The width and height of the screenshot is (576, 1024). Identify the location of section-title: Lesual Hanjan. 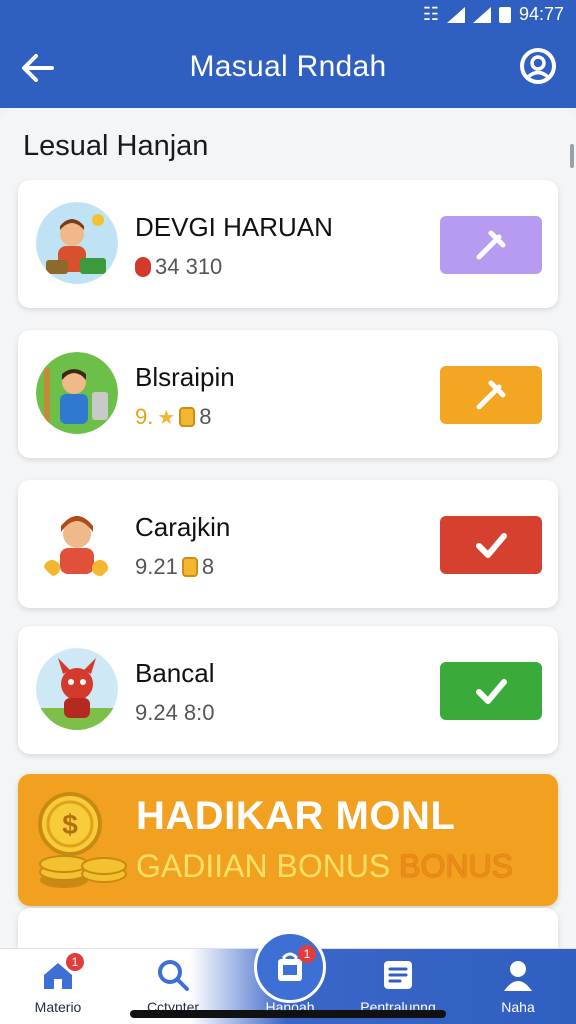
(116, 146).